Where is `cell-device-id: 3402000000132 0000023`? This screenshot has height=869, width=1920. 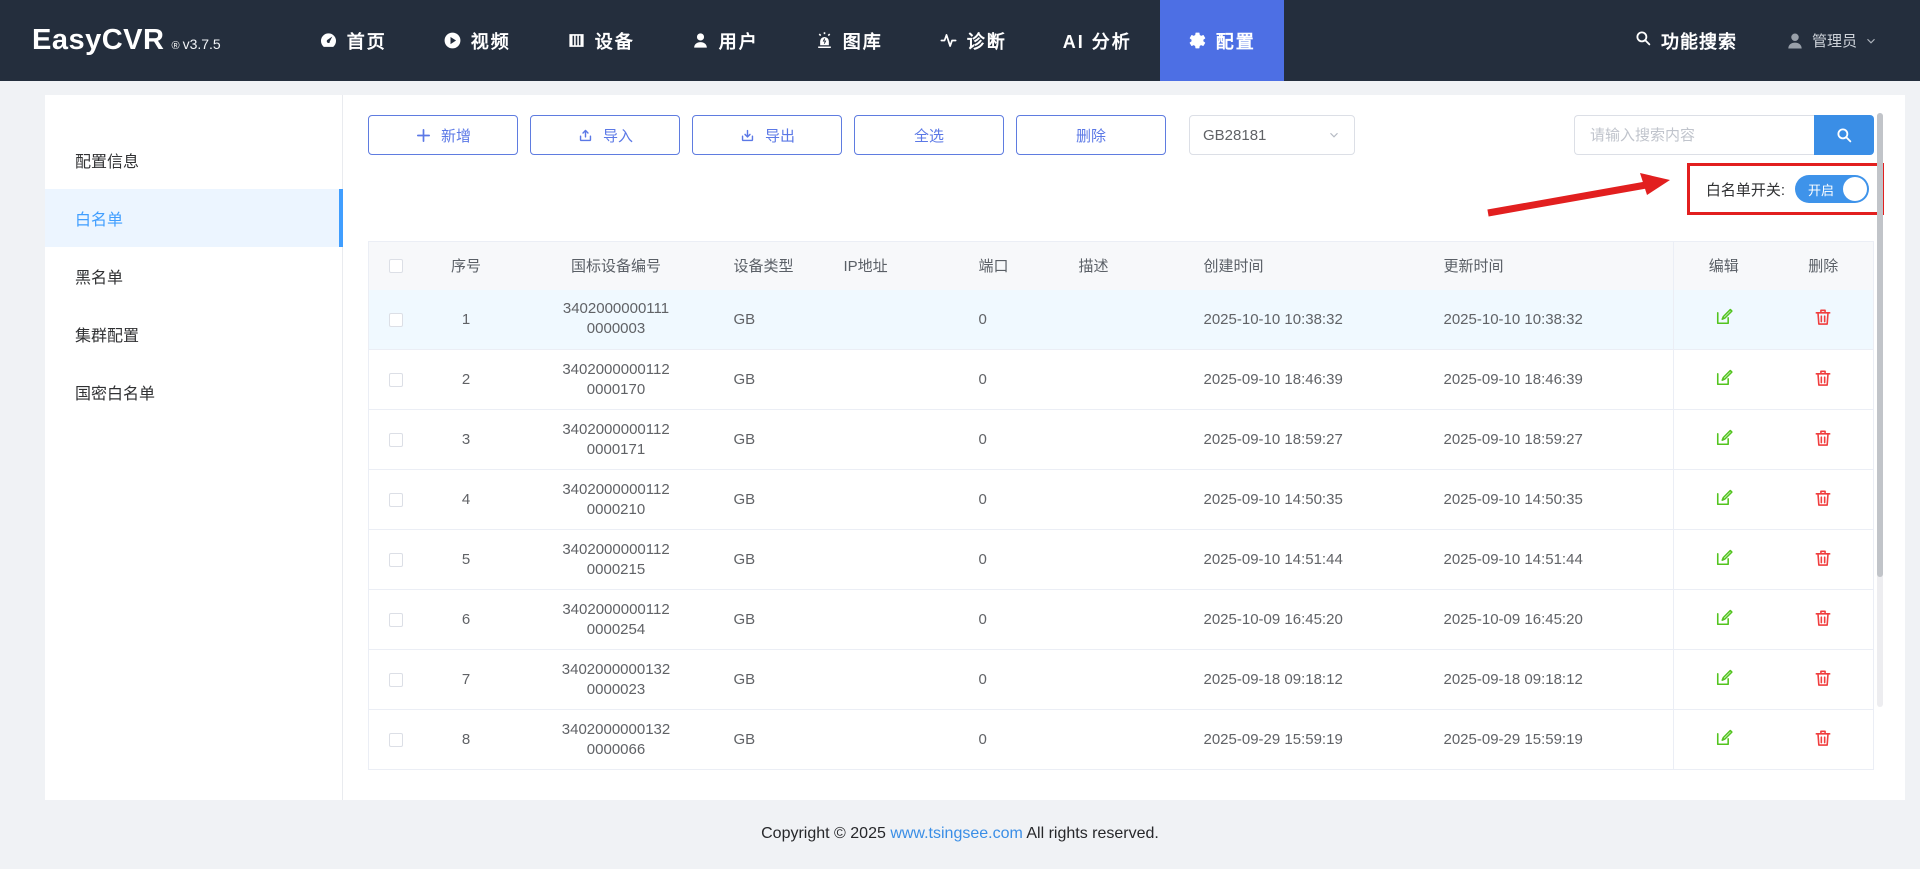 cell-device-id: 3402000000132 0000023 is located at coordinates (616, 679).